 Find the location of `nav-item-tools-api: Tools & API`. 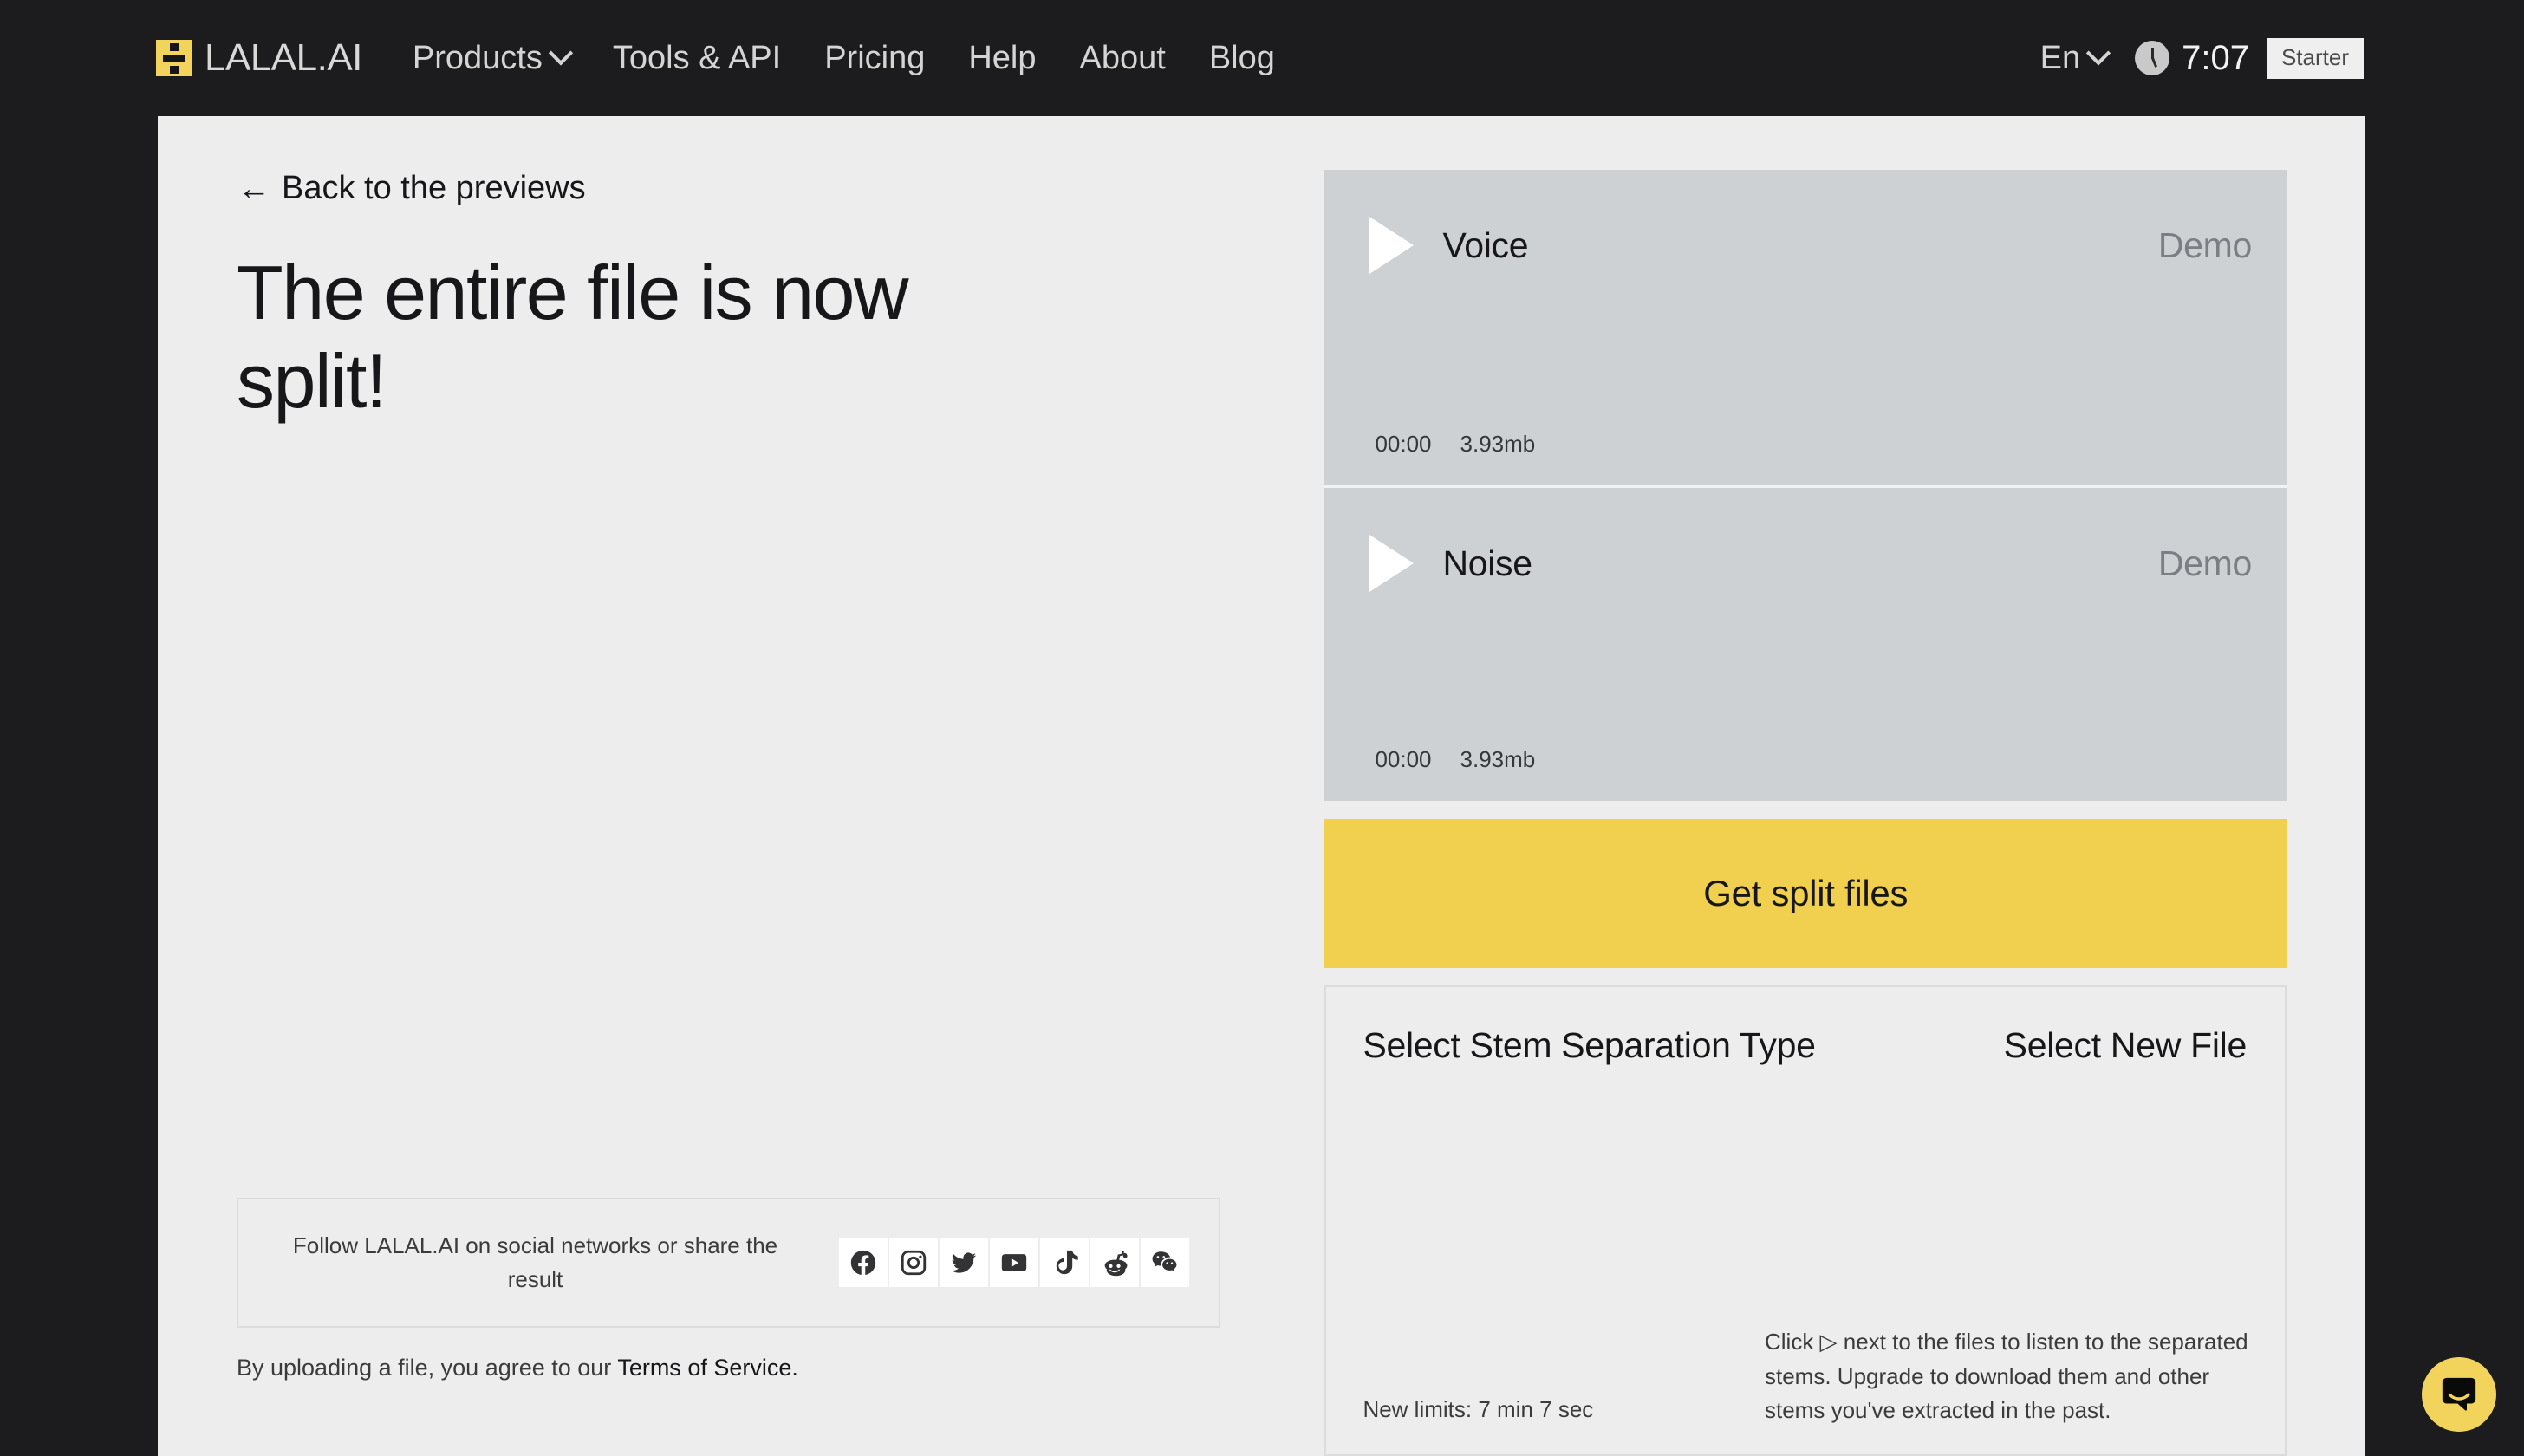

nav-item-tools-api: Tools & API is located at coordinates (697, 58).